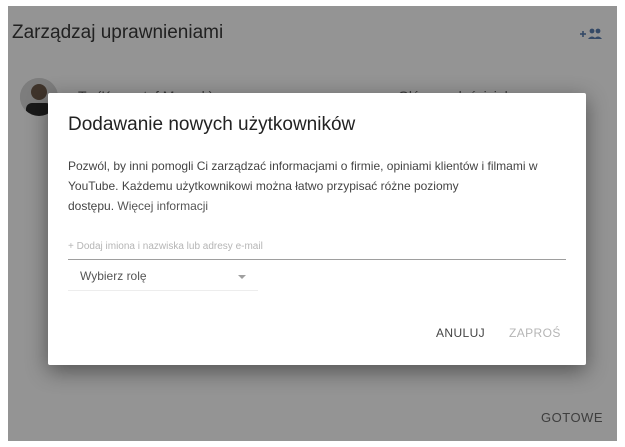  Describe the element at coordinates (163, 276) in the screenshot. I see `role-select: Wybierz rolę` at that location.